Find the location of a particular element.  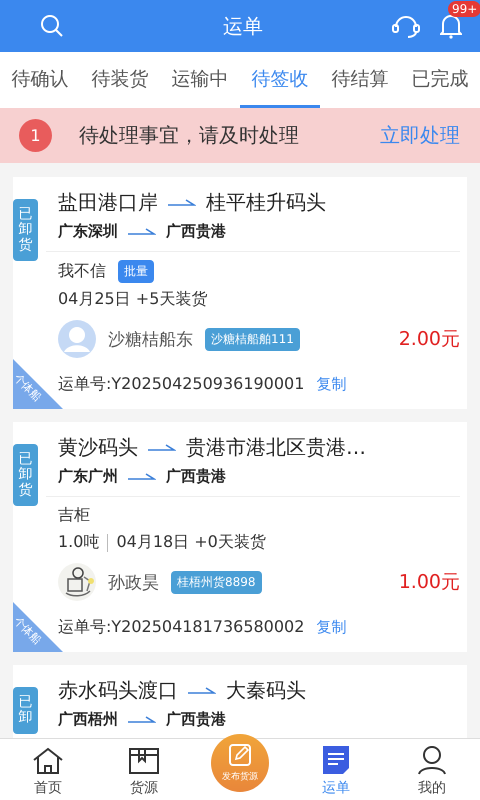

vessel-tag: 桂梧州货8898 is located at coordinates (216, 582).